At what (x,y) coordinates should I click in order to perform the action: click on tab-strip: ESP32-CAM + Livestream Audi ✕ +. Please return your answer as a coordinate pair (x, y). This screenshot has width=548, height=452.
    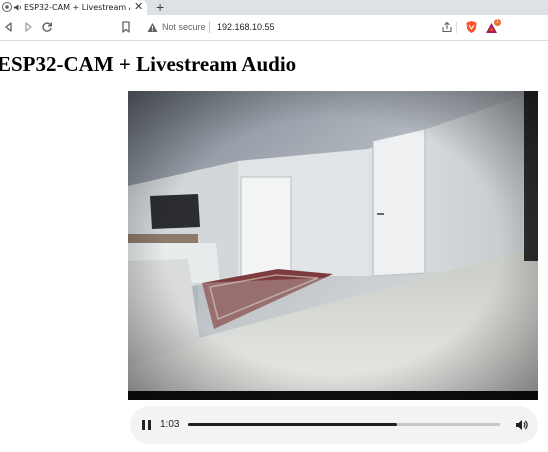
    Looking at the image, I should click on (274, 7).